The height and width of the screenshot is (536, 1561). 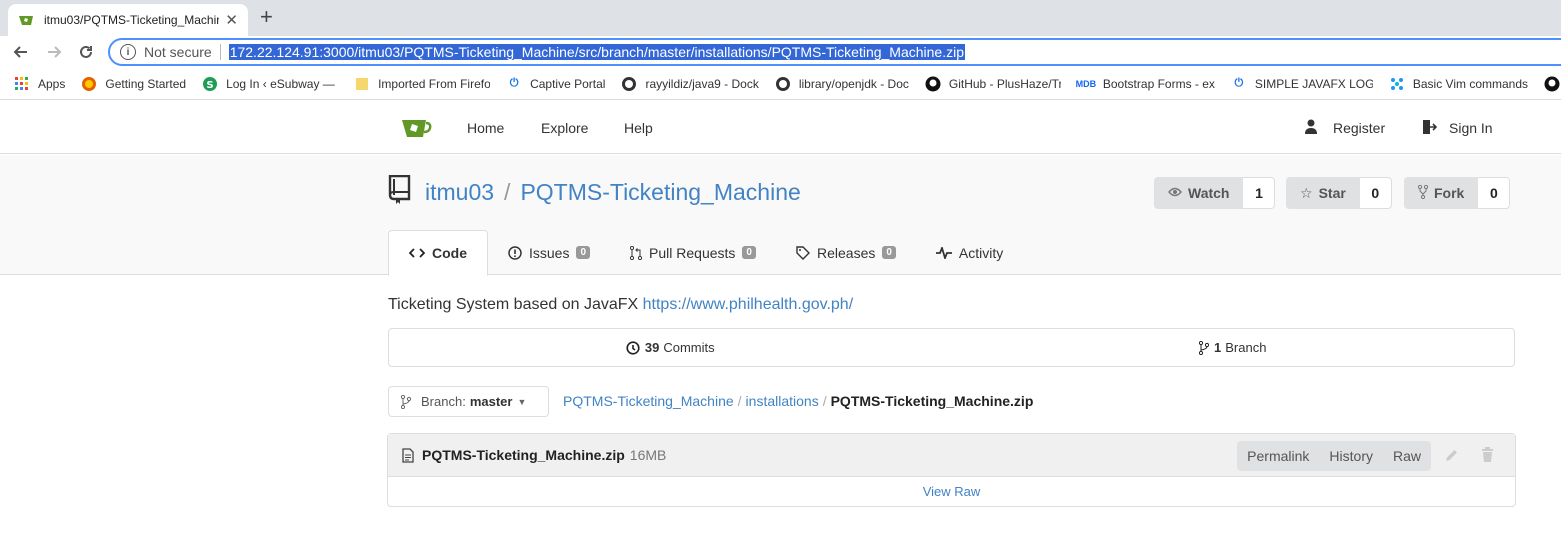 I want to click on repo-owner-link: itmu03, so click(x=459, y=192).